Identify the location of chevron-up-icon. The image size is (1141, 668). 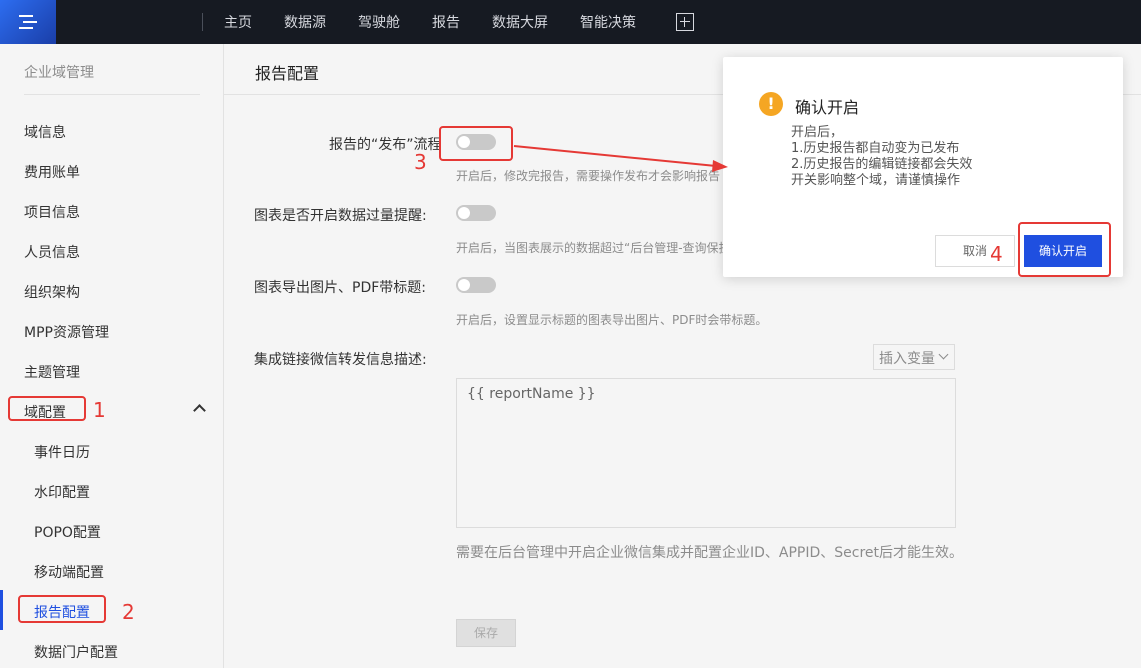
(199, 410).